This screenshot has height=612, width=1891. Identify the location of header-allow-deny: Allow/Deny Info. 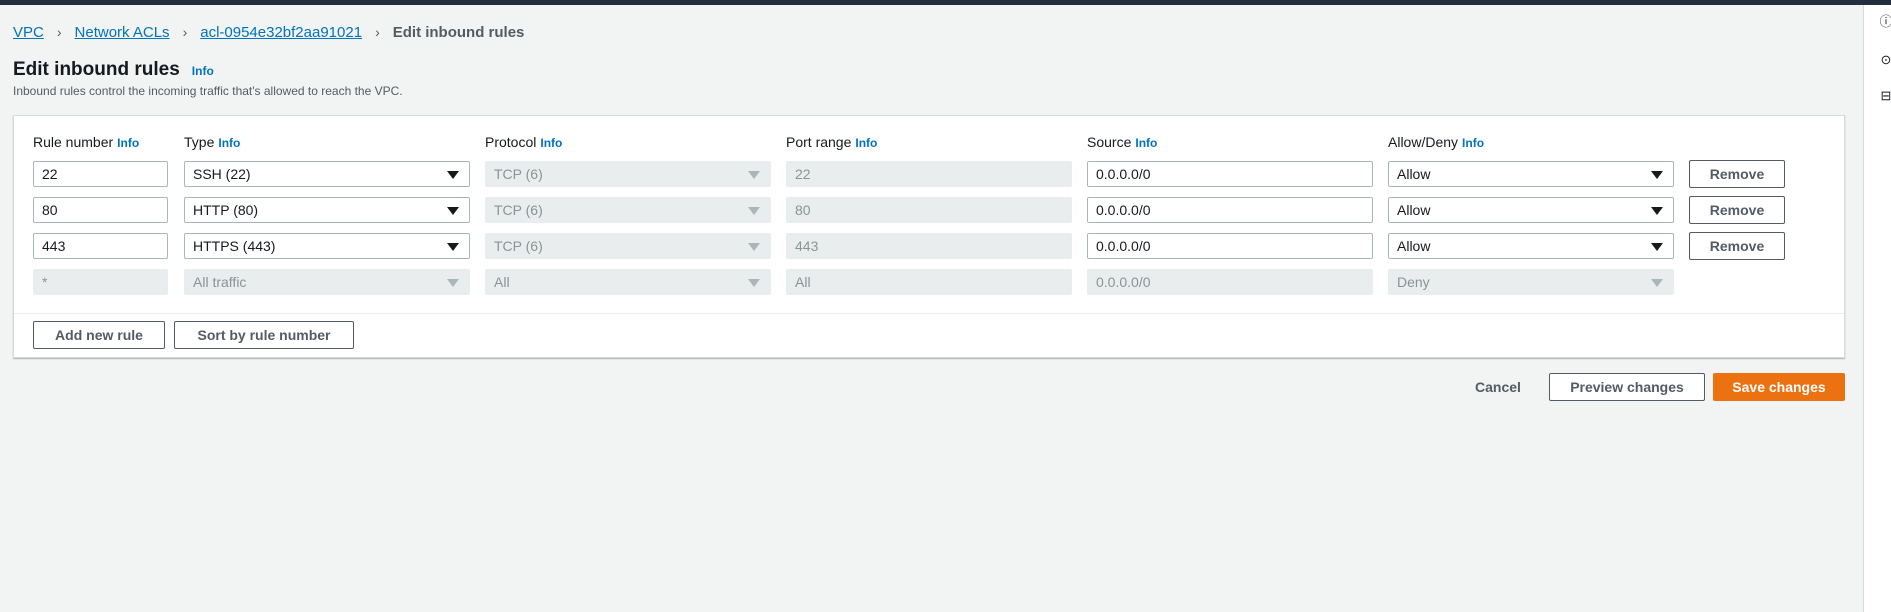
(1436, 142).